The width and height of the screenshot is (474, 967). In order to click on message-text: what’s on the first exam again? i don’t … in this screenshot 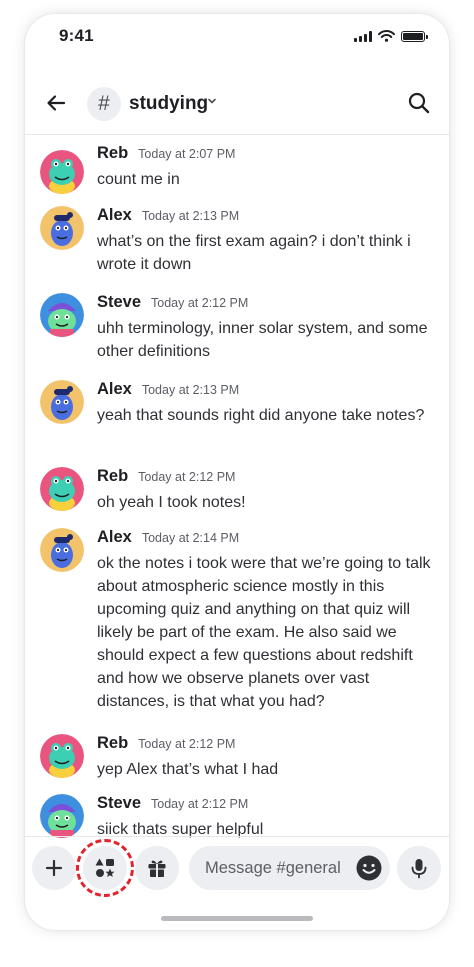, I will do `click(254, 253)`.